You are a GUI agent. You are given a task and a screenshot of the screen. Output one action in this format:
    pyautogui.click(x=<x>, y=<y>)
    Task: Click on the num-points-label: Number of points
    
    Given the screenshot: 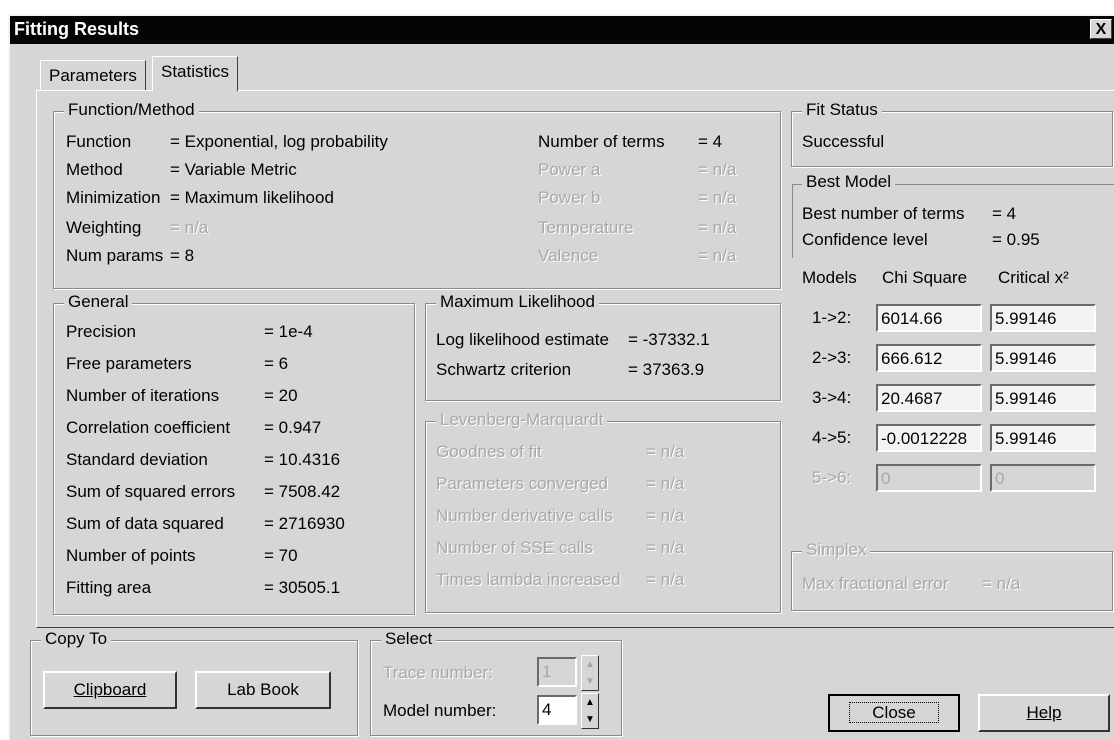 What is the action you would take?
    pyautogui.click(x=131, y=555)
    